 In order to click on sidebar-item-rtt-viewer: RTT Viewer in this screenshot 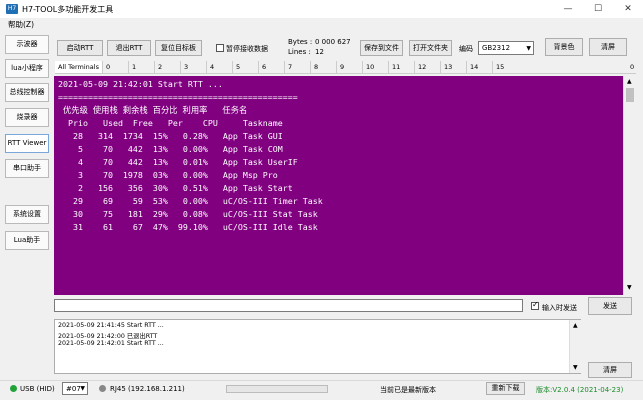, I will do `click(27, 143)`.